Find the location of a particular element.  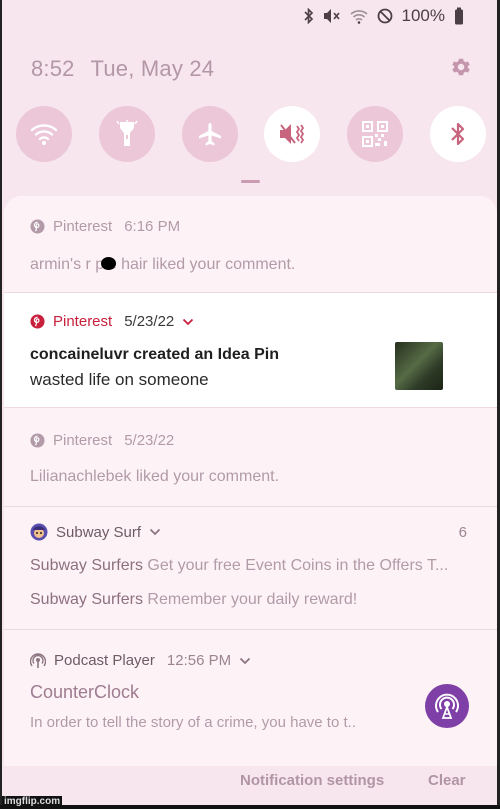

screen-edge-left is located at coordinates (1, 404).